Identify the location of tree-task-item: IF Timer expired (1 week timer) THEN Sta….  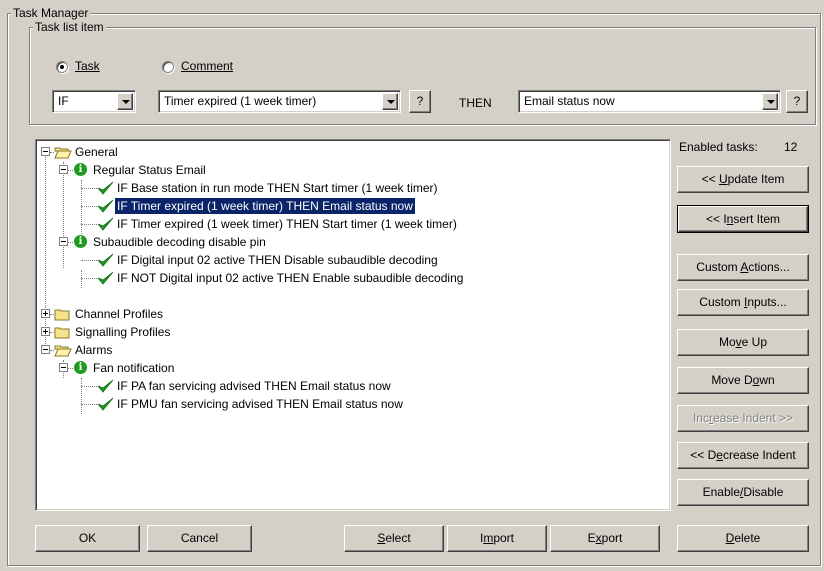
(336, 224).